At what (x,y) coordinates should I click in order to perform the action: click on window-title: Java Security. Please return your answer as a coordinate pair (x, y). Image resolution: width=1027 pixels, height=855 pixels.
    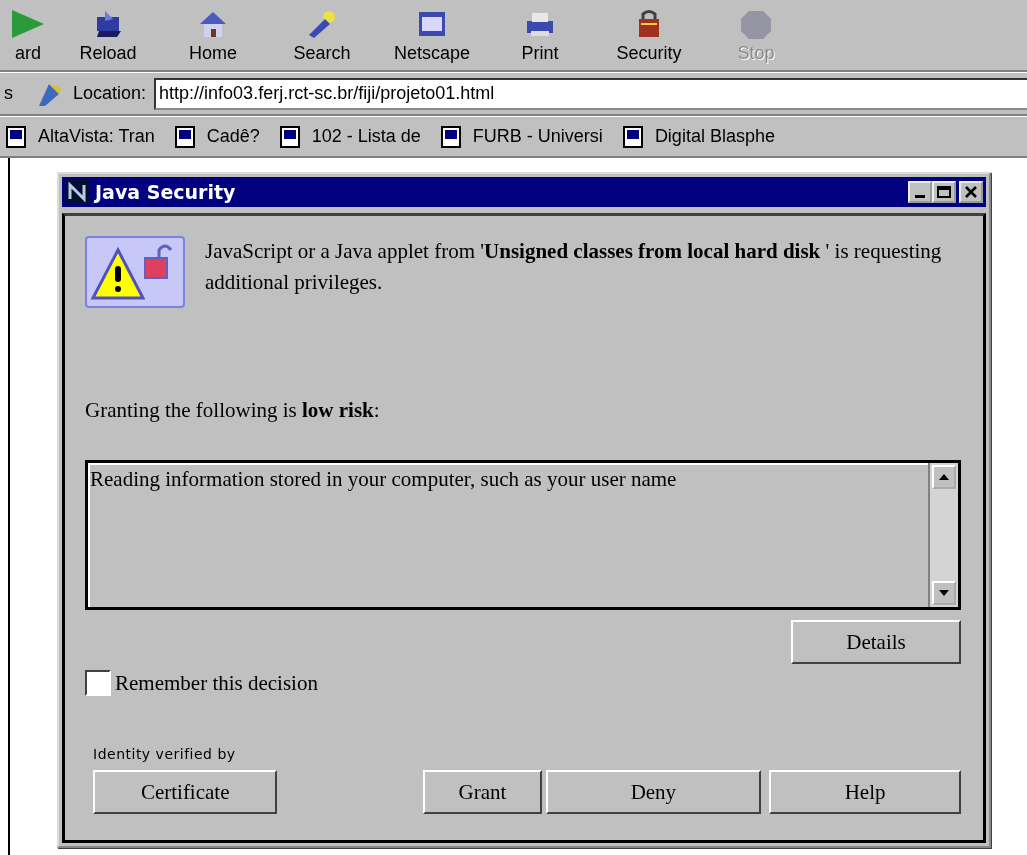
    Looking at the image, I should click on (166, 192).